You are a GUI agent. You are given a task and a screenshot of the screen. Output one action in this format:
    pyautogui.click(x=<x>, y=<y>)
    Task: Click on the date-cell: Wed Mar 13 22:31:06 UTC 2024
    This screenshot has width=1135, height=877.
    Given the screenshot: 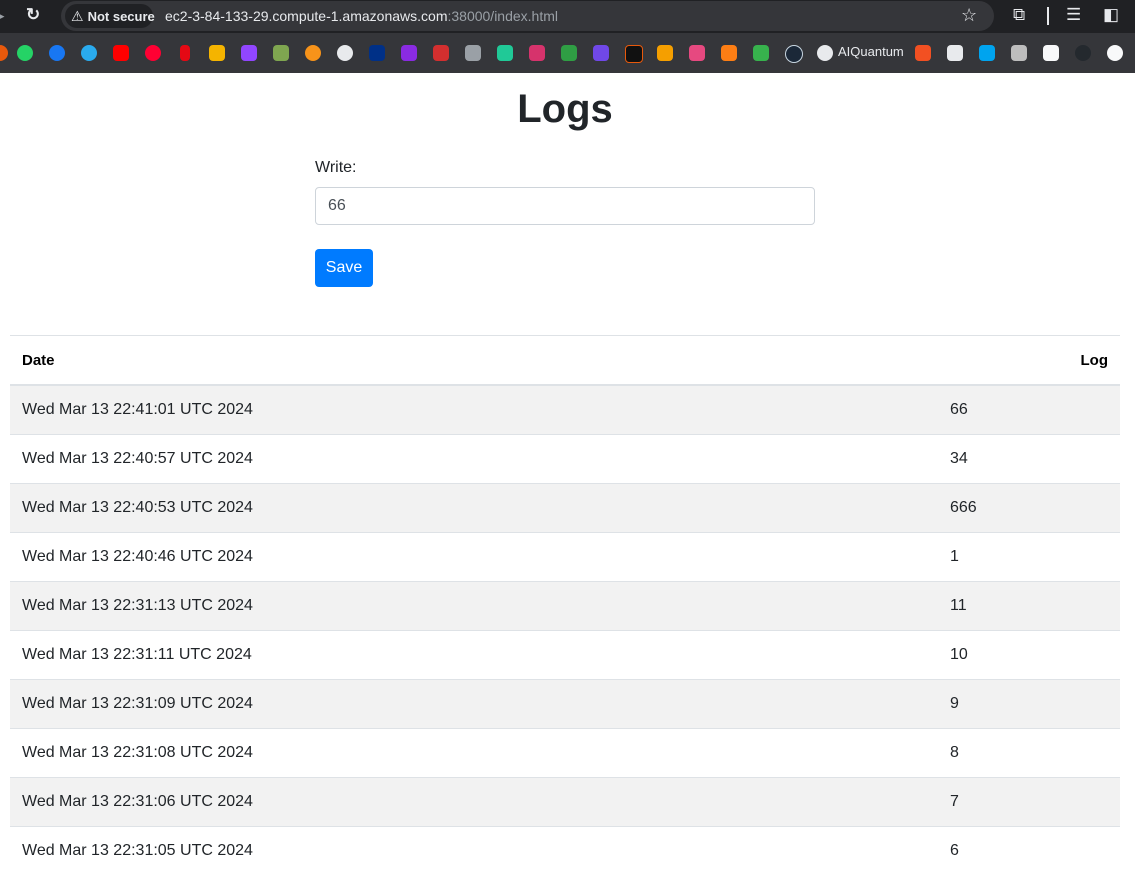 What is the action you would take?
    pyautogui.click(x=474, y=802)
    